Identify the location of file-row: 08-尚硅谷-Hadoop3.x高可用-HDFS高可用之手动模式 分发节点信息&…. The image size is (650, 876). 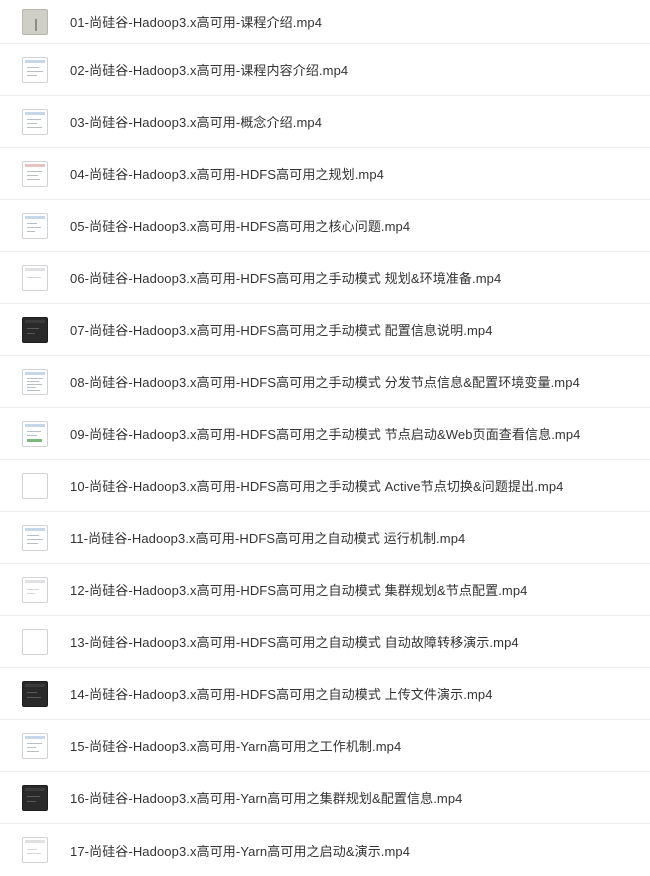
(325, 382).